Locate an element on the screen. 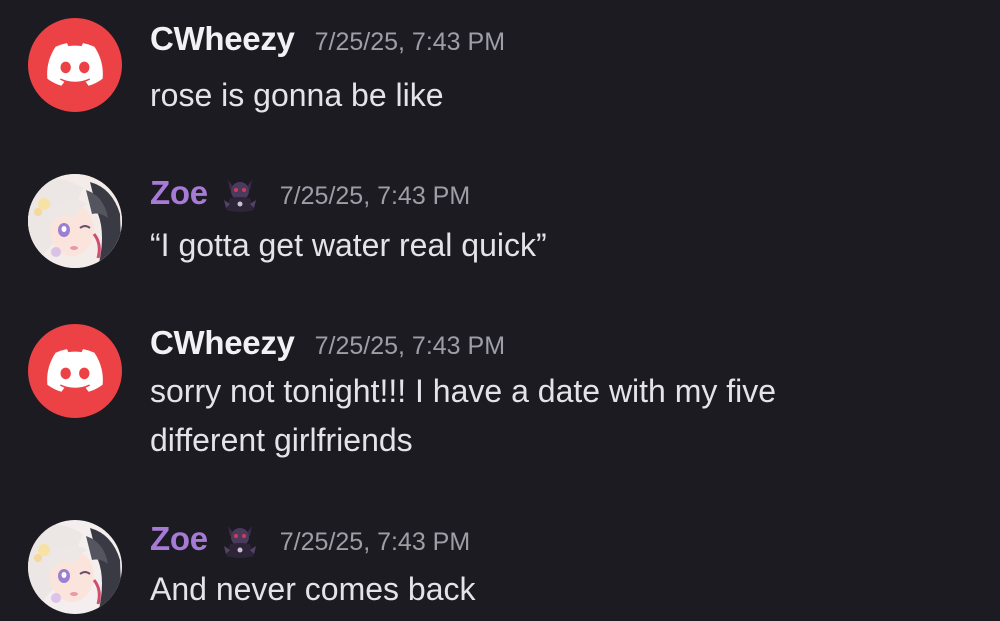 The image size is (1000, 621). message-line: And never comes back is located at coordinates (313, 589).